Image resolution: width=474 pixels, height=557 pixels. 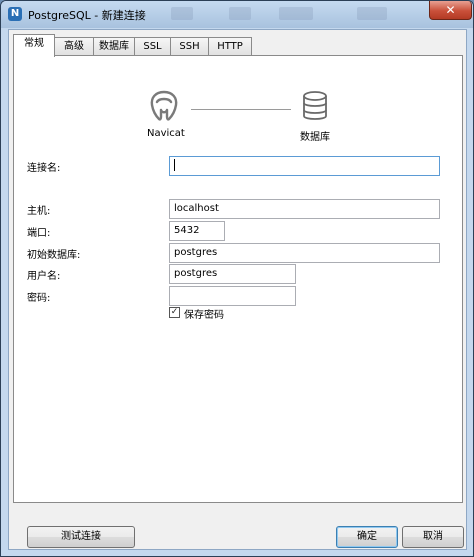 I want to click on port-label: 端口:, so click(x=39, y=233).